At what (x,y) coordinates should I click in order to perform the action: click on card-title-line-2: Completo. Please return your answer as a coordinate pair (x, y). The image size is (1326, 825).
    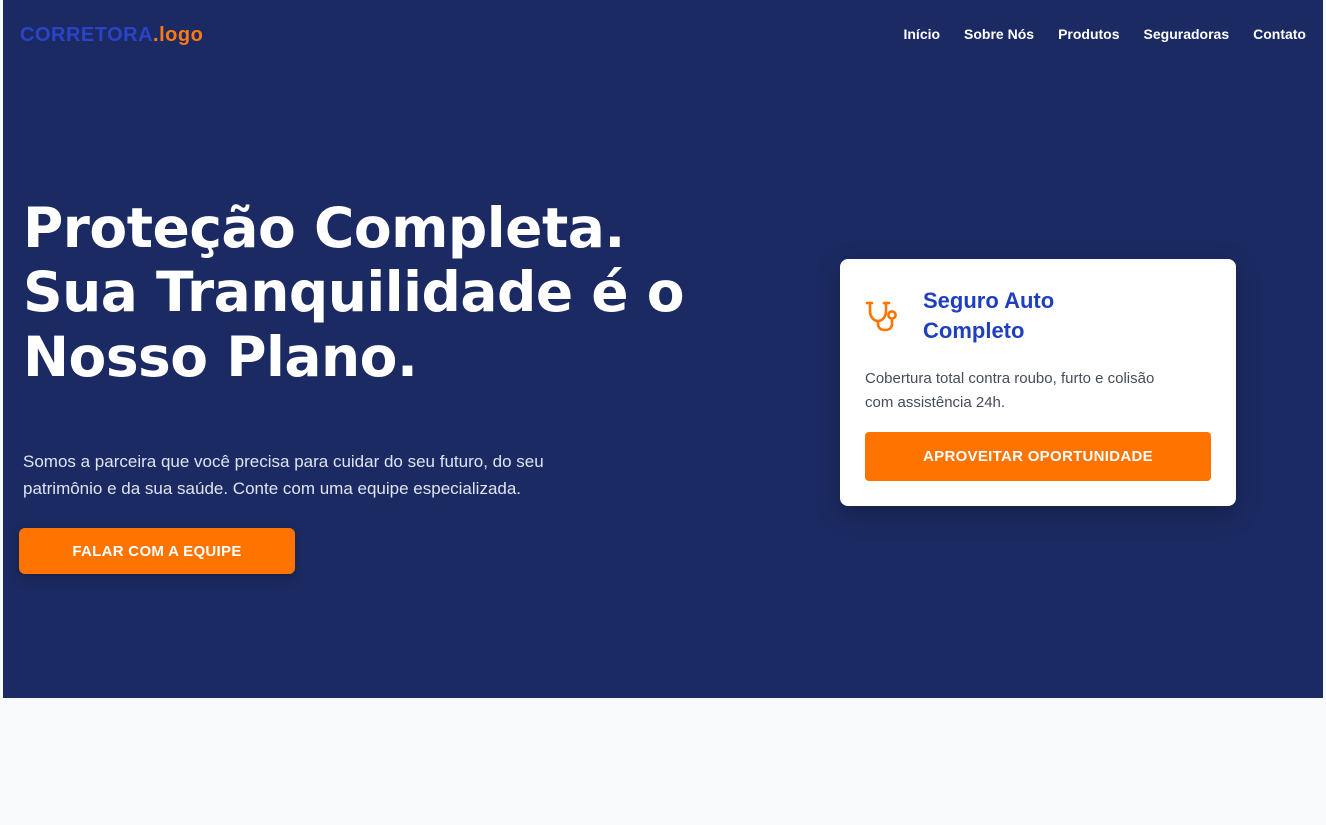
    Looking at the image, I should click on (974, 330).